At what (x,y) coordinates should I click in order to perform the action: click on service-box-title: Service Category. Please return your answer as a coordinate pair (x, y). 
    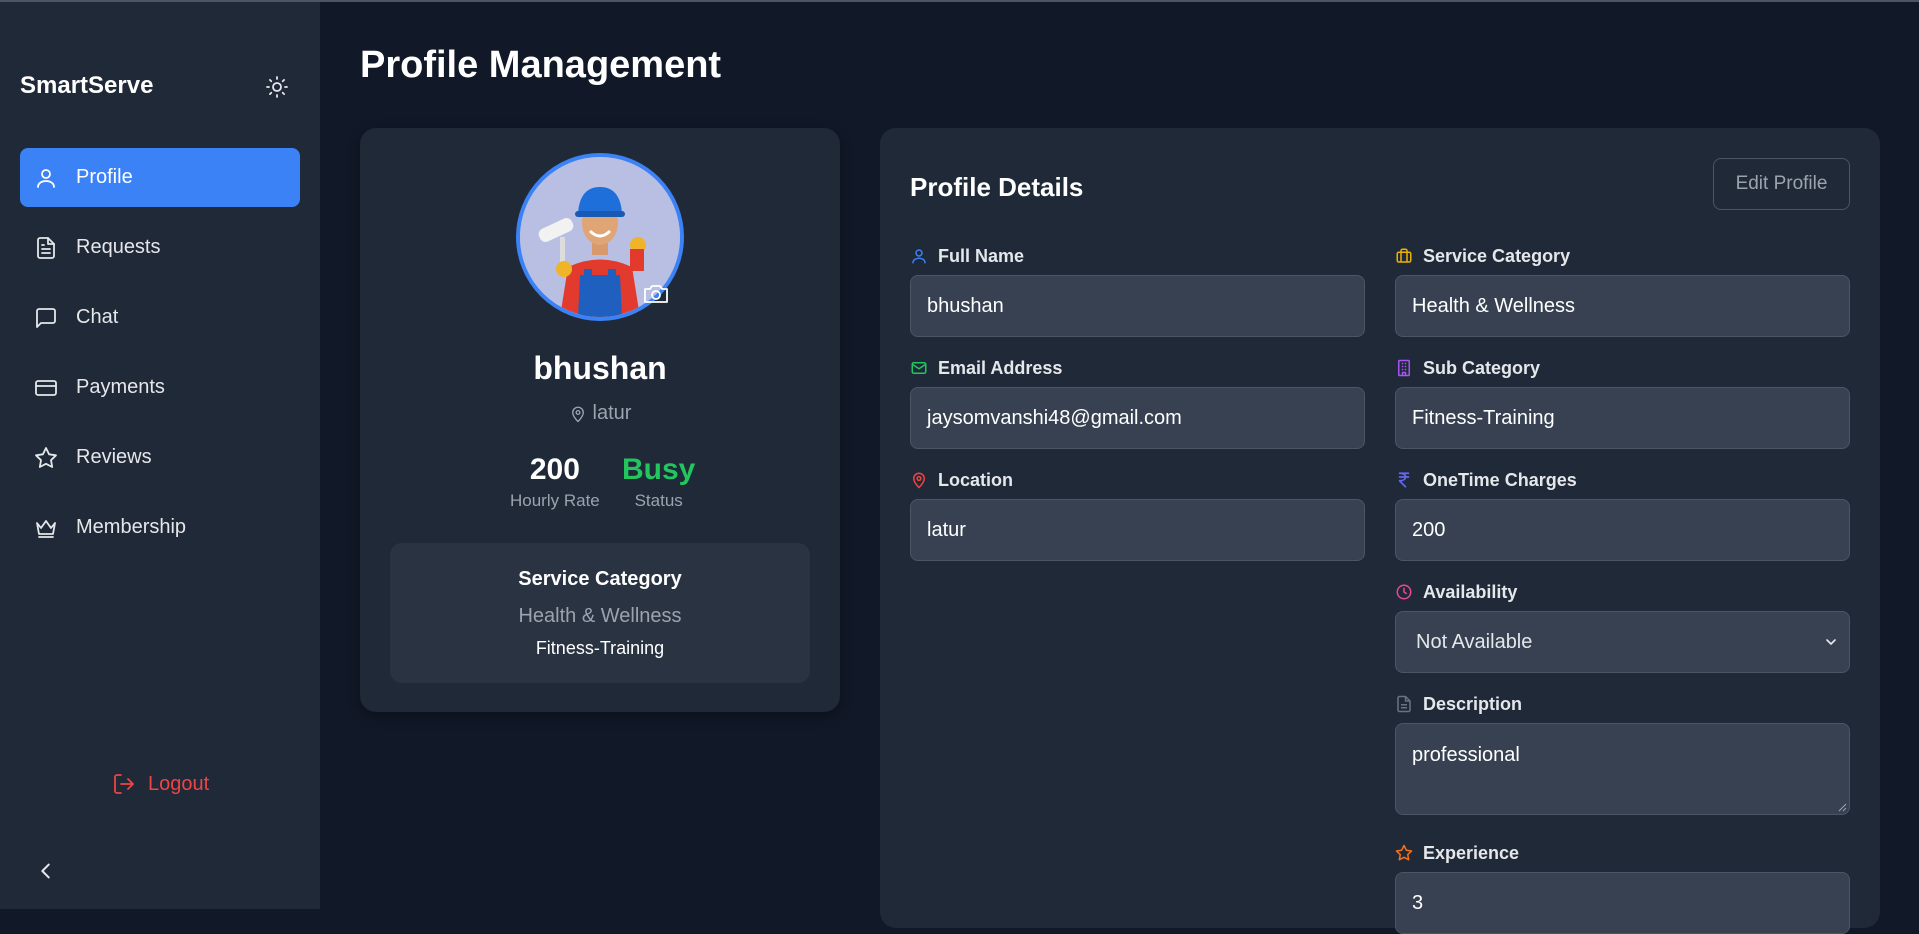
    Looking at the image, I should click on (600, 579).